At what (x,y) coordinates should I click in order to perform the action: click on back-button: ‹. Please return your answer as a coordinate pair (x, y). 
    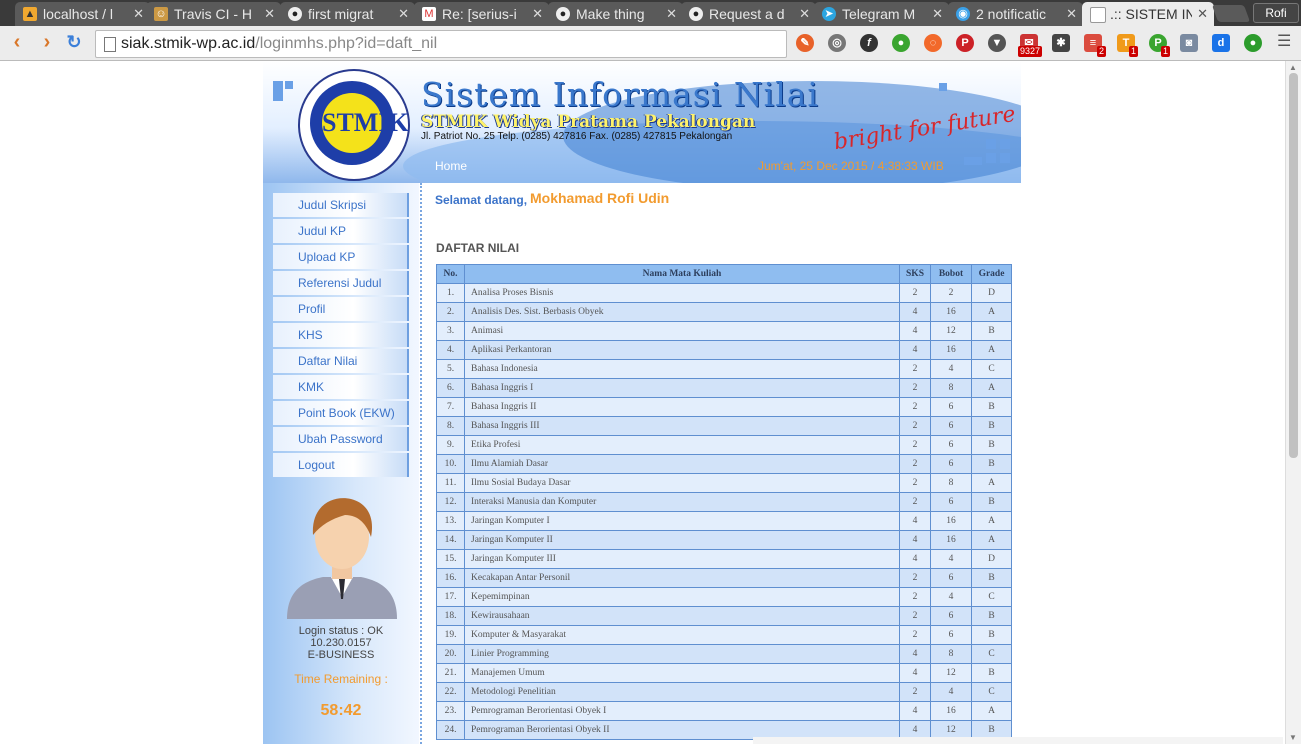
    Looking at the image, I should click on (17, 42).